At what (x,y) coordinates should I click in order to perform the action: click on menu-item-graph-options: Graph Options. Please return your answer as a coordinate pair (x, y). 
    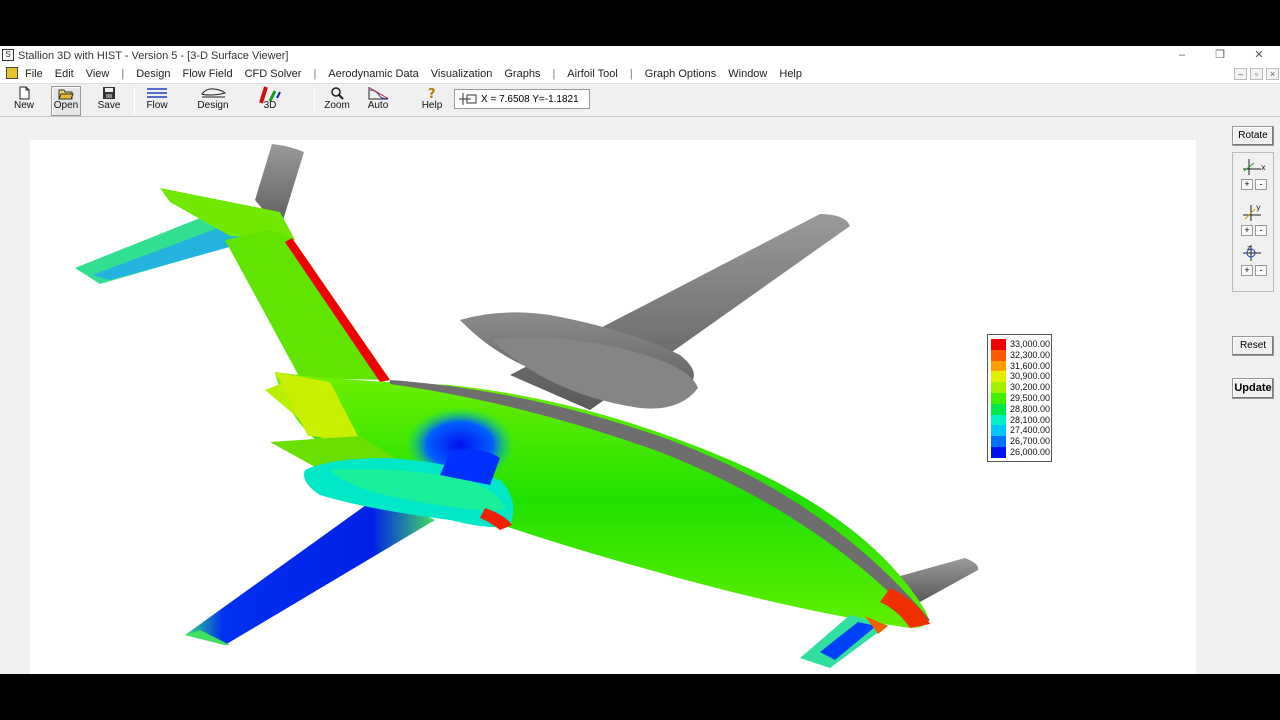
    Looking at the image, I should click on (681, 74).